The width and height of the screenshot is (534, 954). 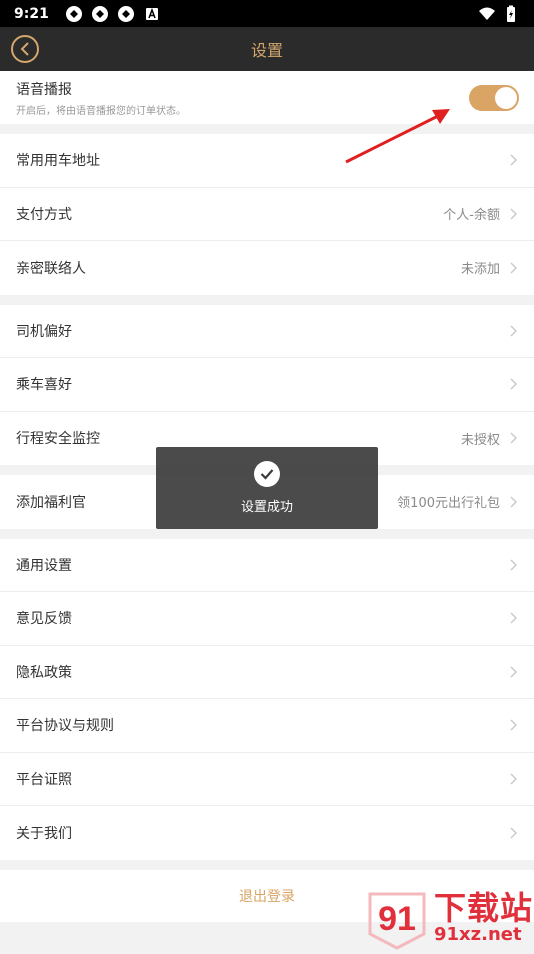 I want to click on check-icon, so click(x=267, y=474).